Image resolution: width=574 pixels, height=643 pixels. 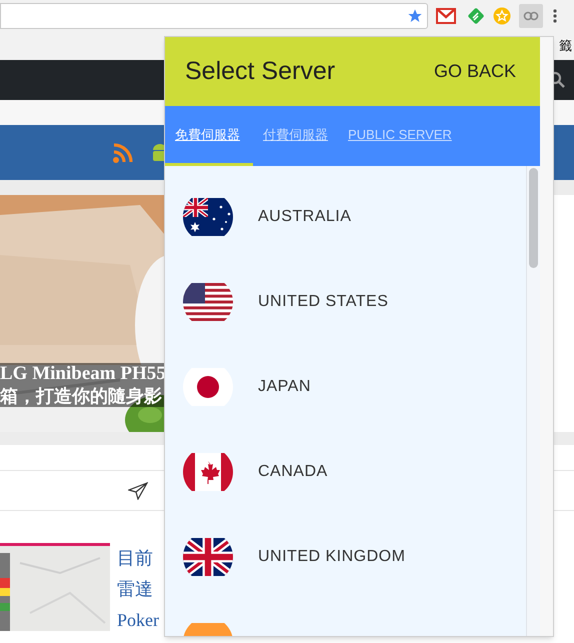 I want to click on menu-icon, so click(x=555, y=16).